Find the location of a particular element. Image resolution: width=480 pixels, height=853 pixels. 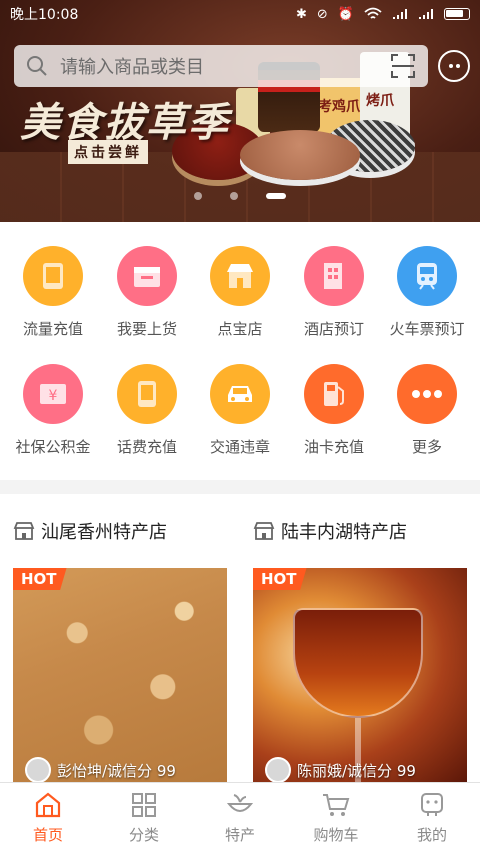

func-item-traffic-violation: 交通违章 is located at coordinates (240, 410).